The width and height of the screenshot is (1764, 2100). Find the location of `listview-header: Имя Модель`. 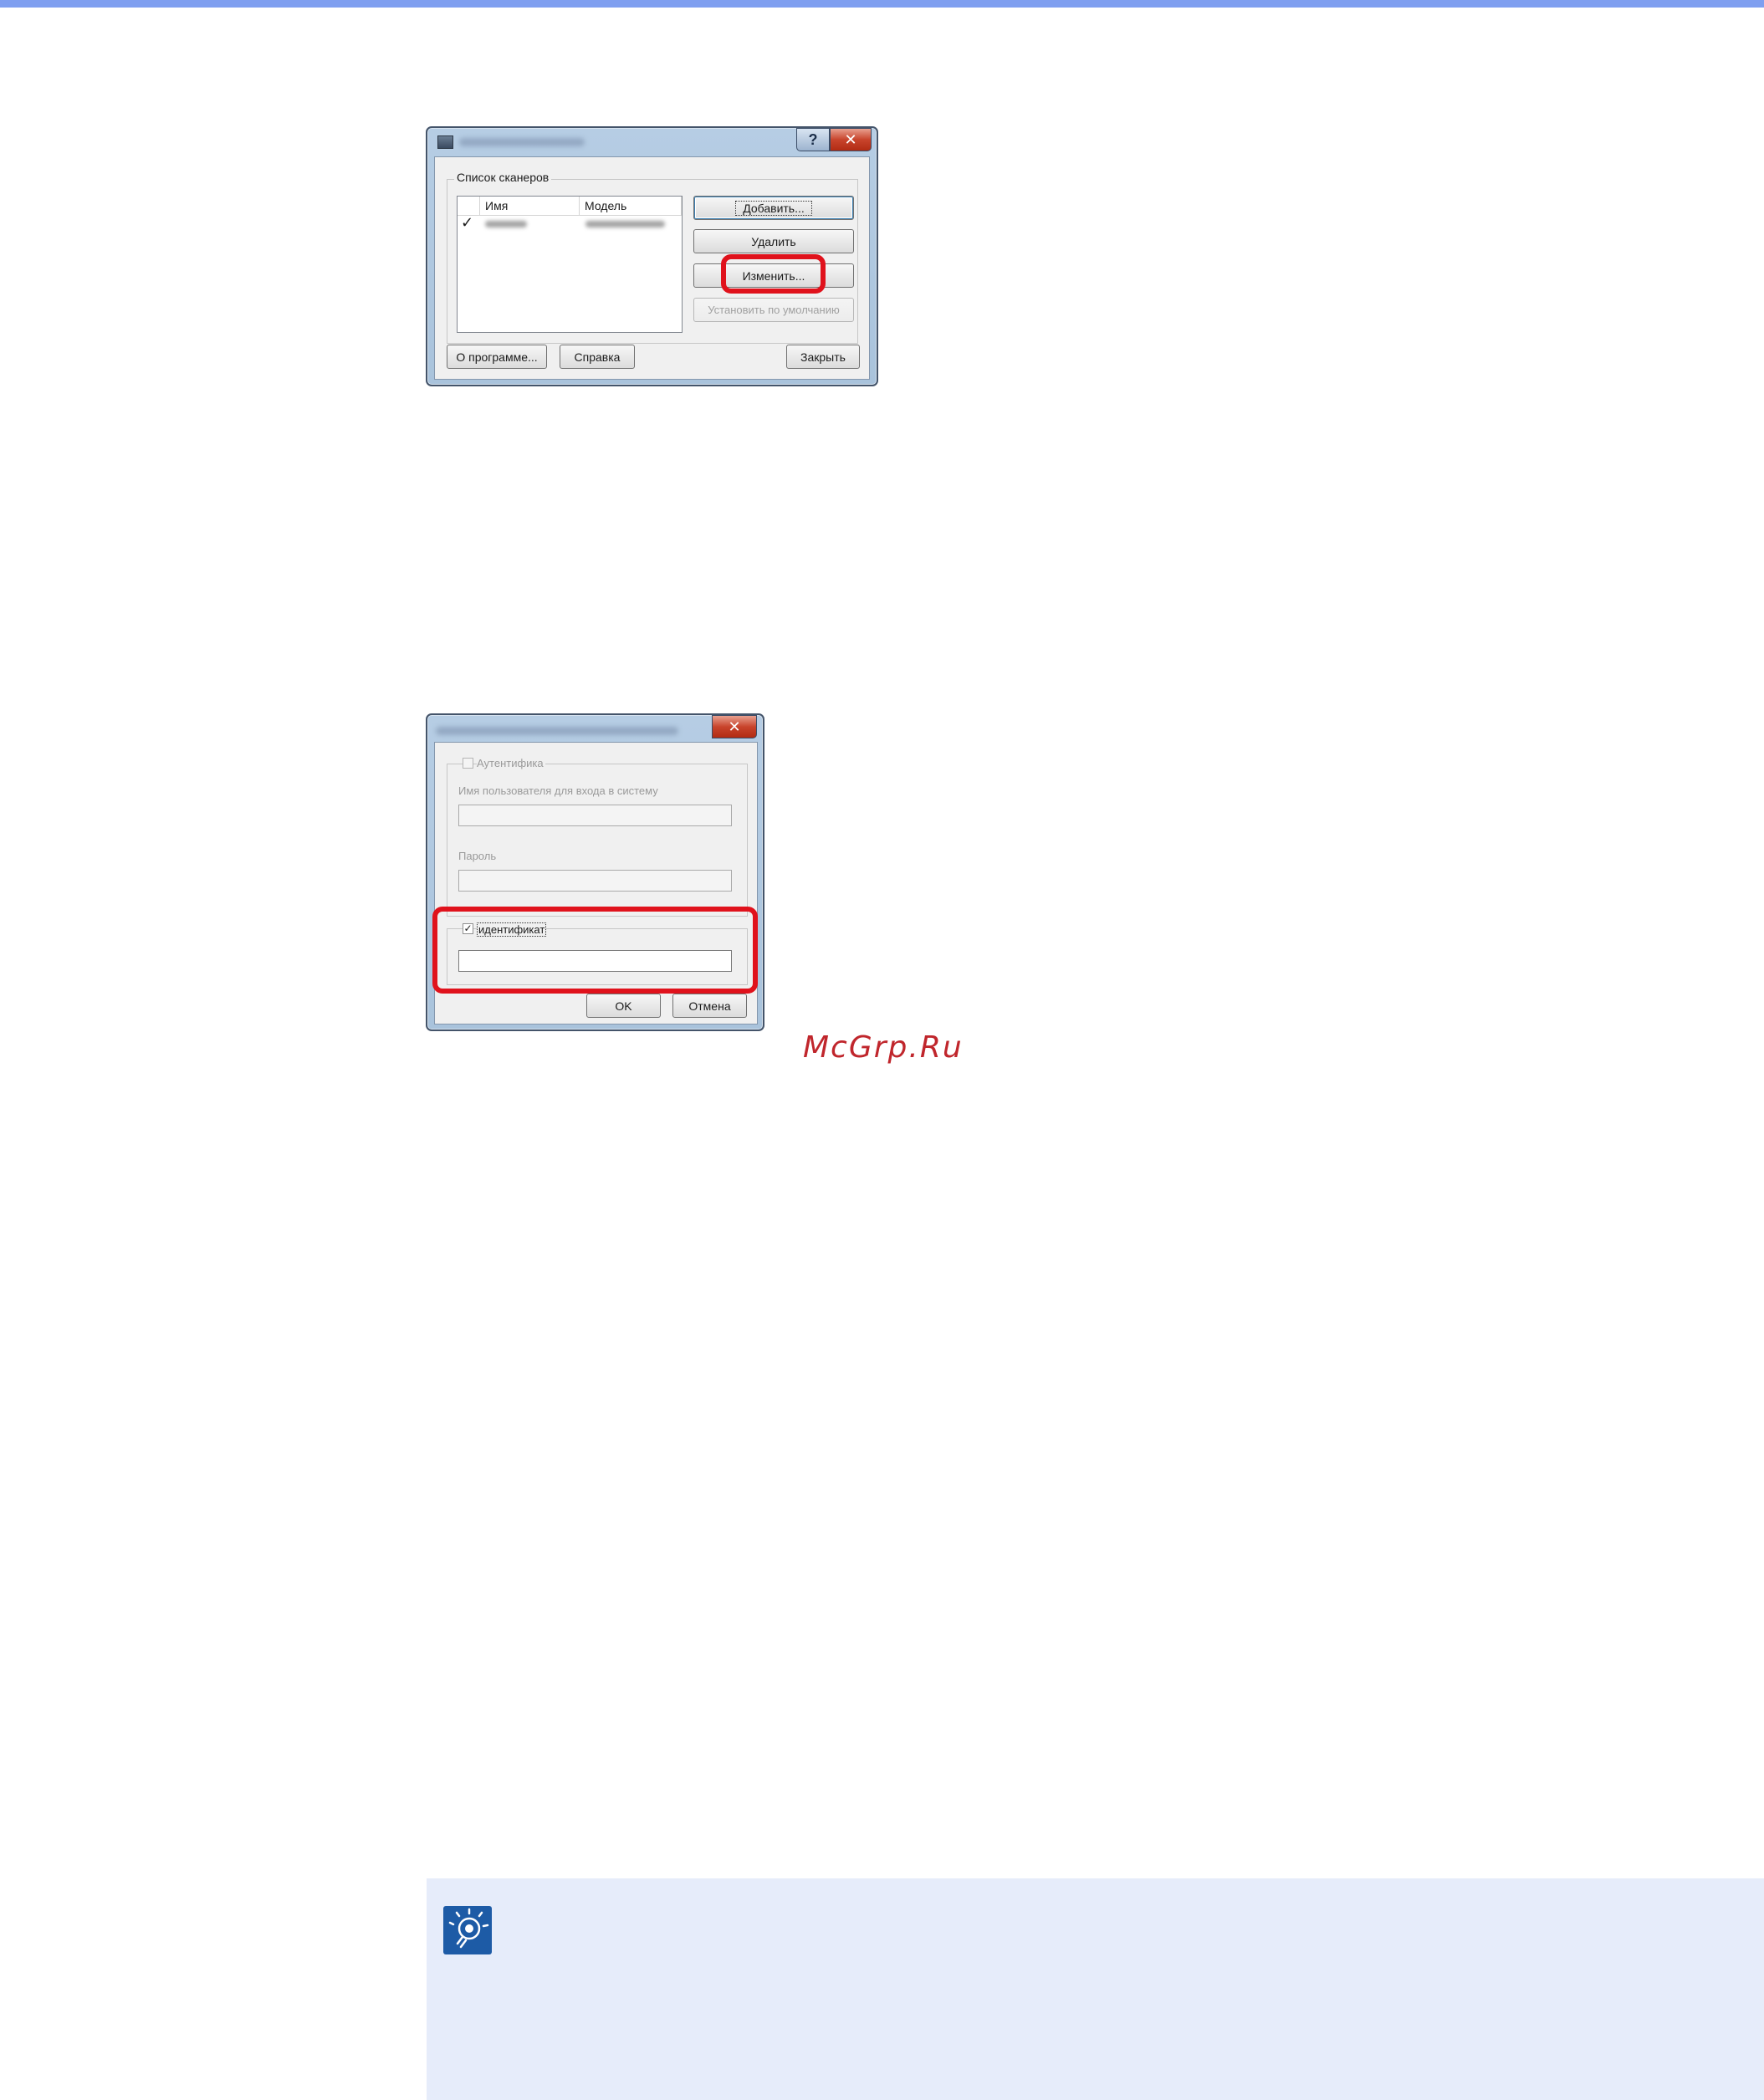

listview-header: Имя Модель is located at coordinates (570, 206).